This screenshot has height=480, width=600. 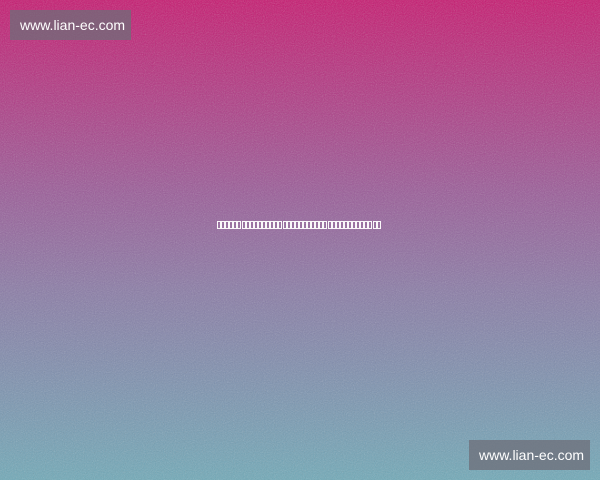 What do you see at coordinates (301, 225) in the screenshot?
I see `missing-glyph-text` at bounding box center [301, 225].